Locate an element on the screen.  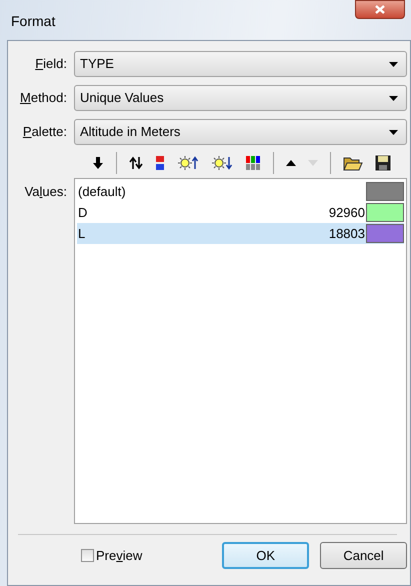
save-icon is located at coordinates (383, 163).